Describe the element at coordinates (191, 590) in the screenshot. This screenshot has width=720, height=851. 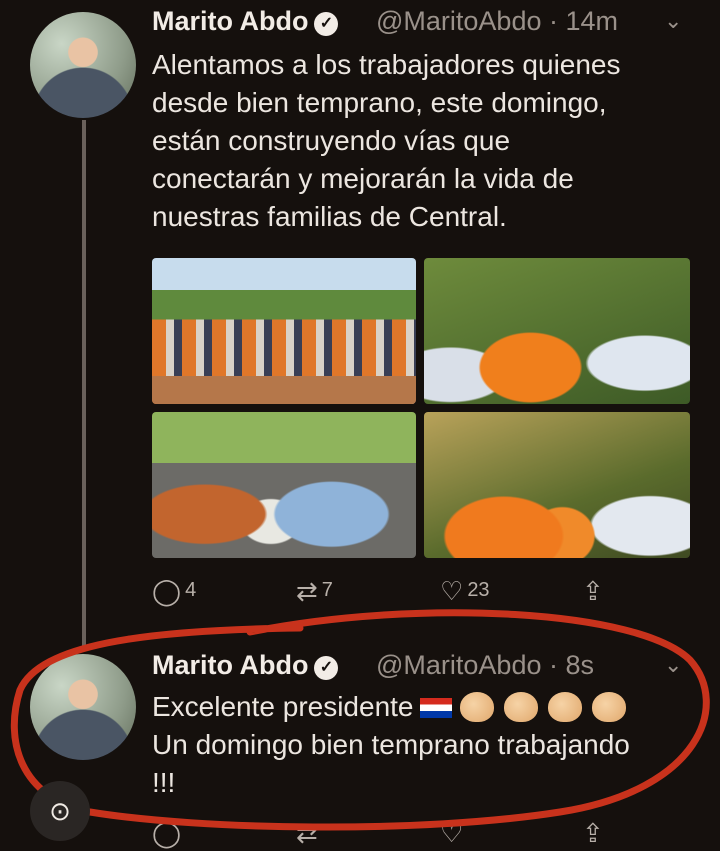
I see `reply-count: 4` at that location.